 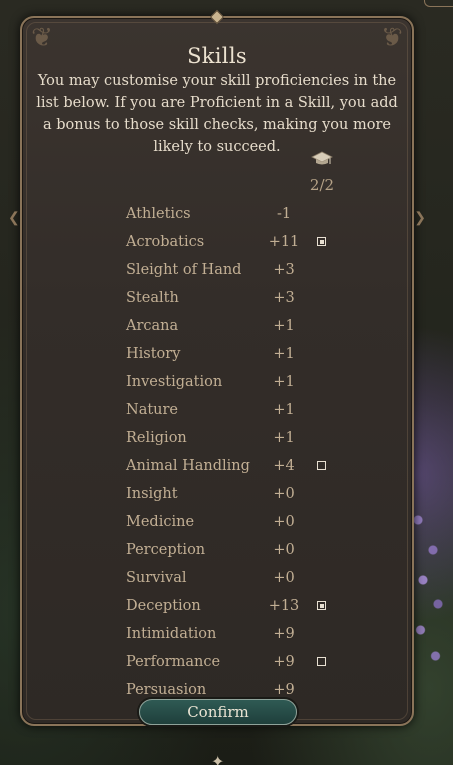 I want to click on skill-row: Medicine +0, so click(x=236, y=522).